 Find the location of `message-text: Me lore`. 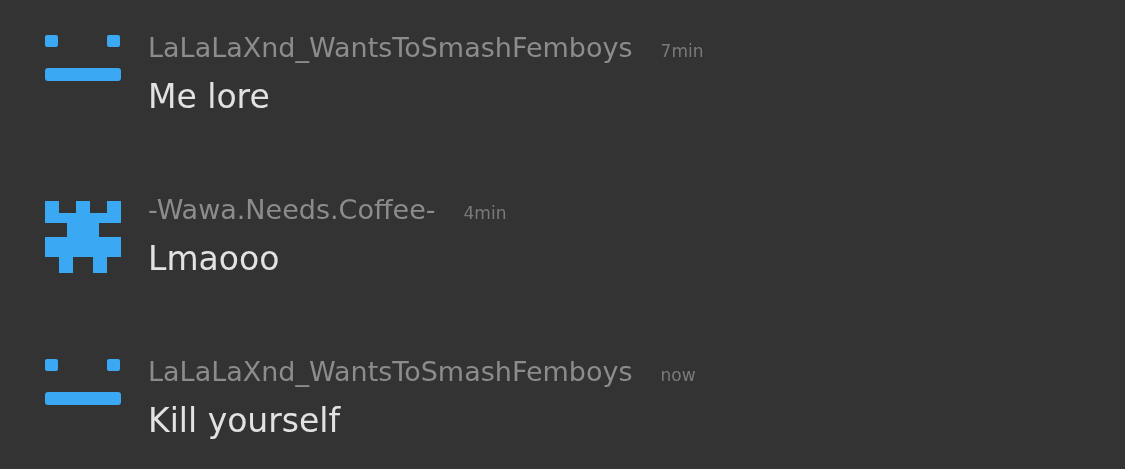

message-text: Me lore is located at coordinates (209, 96).